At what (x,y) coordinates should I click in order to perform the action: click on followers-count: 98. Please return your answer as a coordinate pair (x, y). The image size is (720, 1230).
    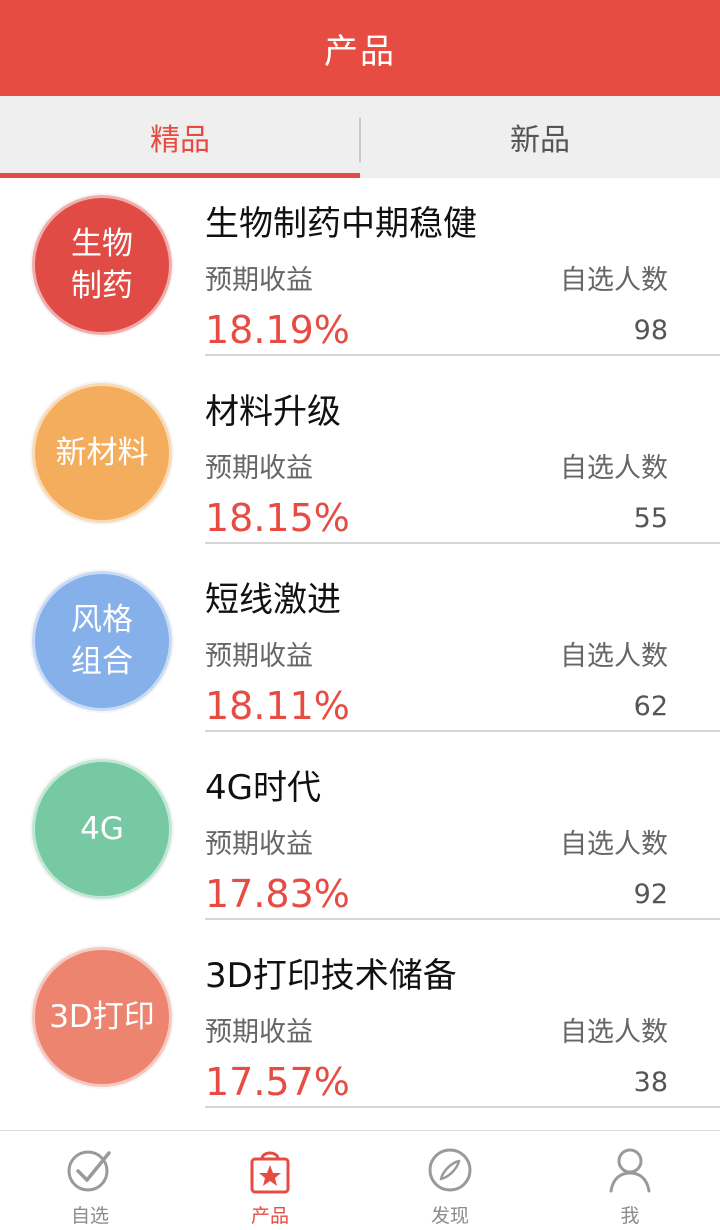
    Looking at the image, I should click on (650, 330).